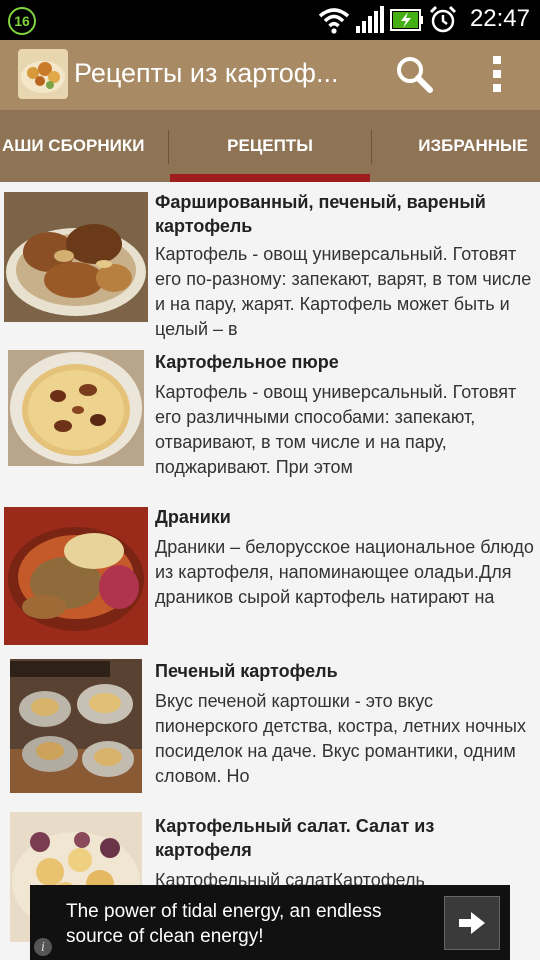 The width and height of the screenshot is (540, 960). Describe the element at coordinates (295, 838) in the screenshot. I see `recipe-title: Картофельный салат. Салат из картофеля` at that location.